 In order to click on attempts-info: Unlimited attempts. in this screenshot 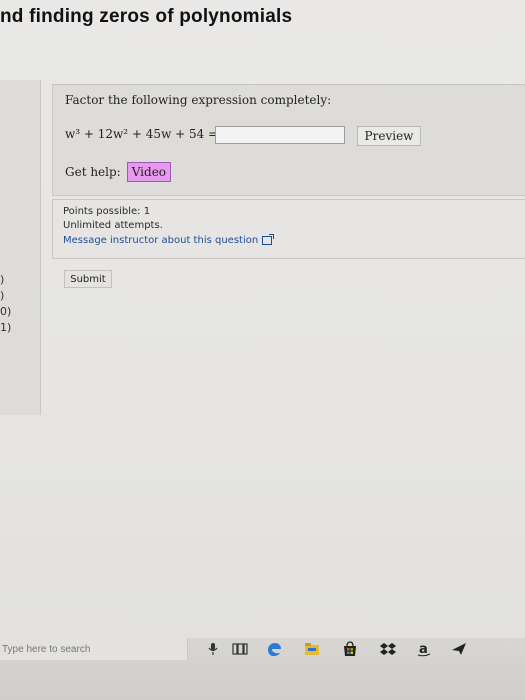, I will do `click(113, 225)`.